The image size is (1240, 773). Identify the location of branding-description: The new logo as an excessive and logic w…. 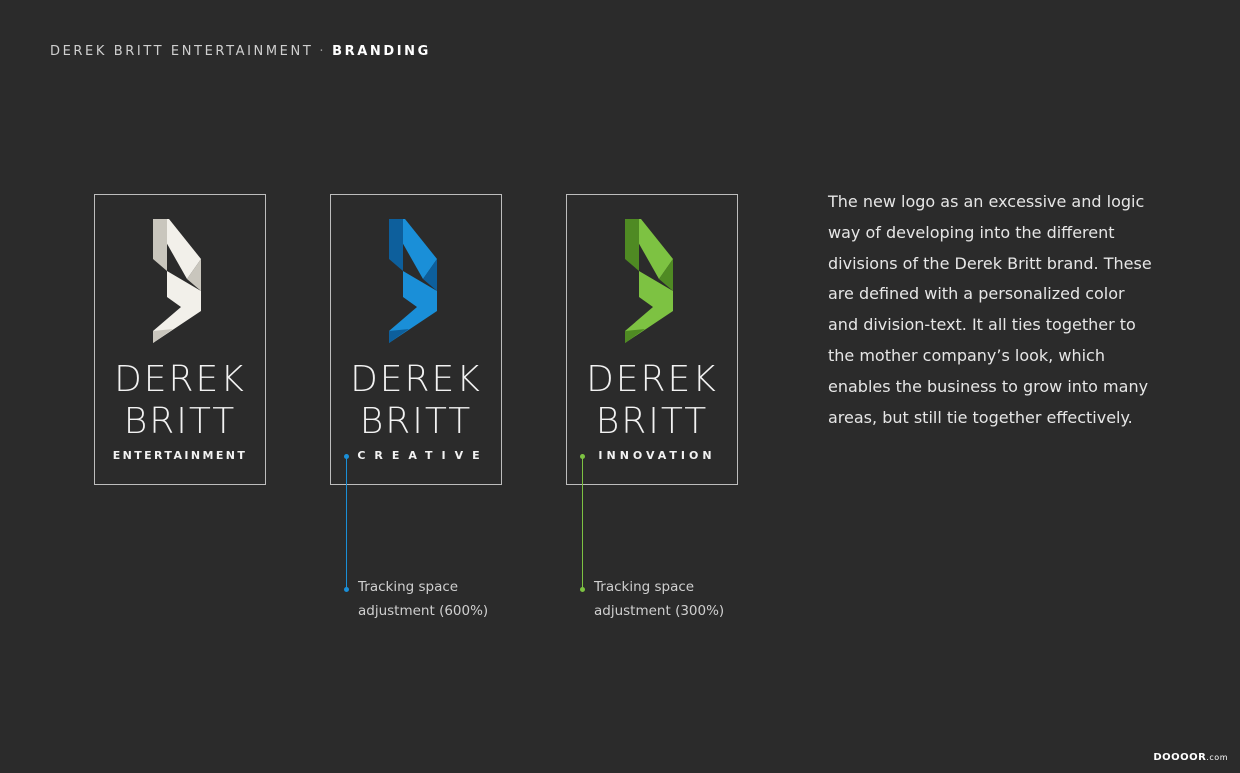
(990, 309).